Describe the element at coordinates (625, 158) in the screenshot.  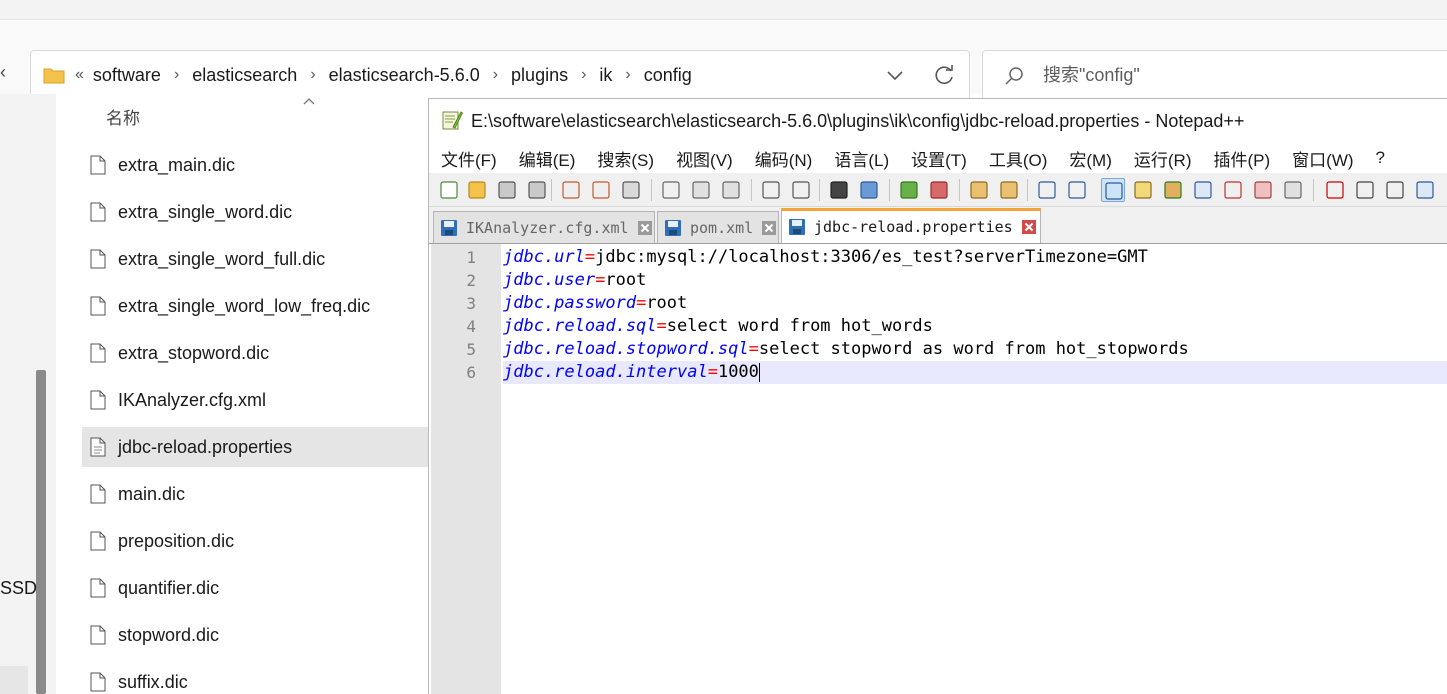
I see `menu-item: 搜索(S)` at that location.